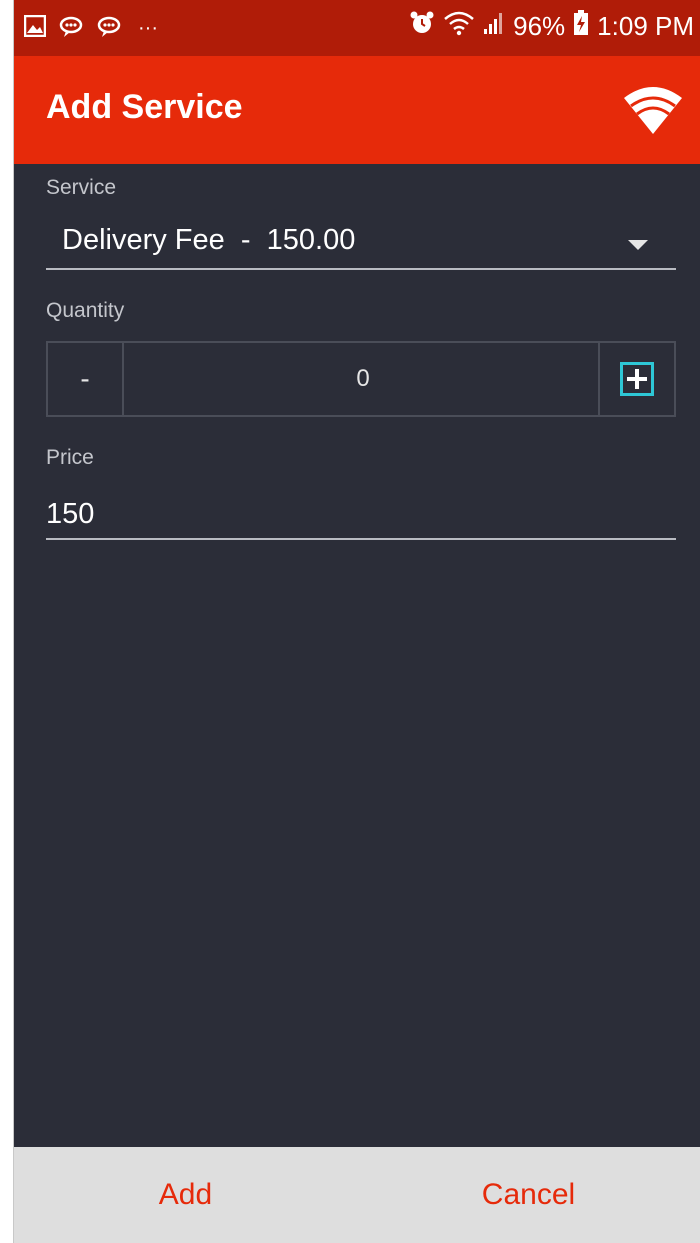 Image resolution: width=700 pixels, height=1243 pixels. Describe the element at coordinates (85, 310) in the screenshot. I see `quantity-label: Quantity` at that location.